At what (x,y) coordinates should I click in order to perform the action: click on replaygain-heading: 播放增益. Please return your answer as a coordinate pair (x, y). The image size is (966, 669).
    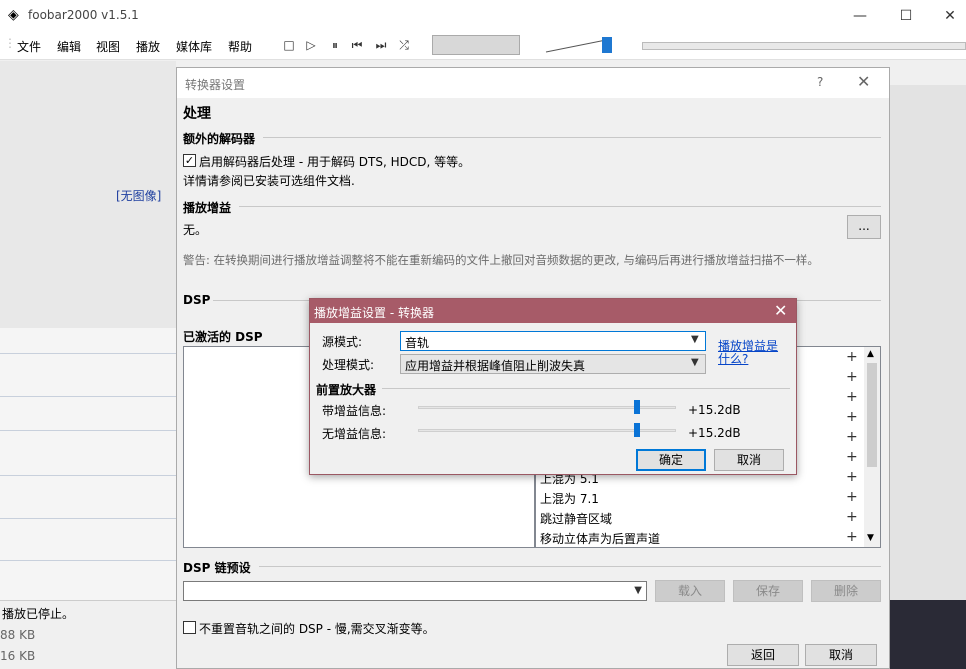
    Looking at the image, I should click on (207, 208).